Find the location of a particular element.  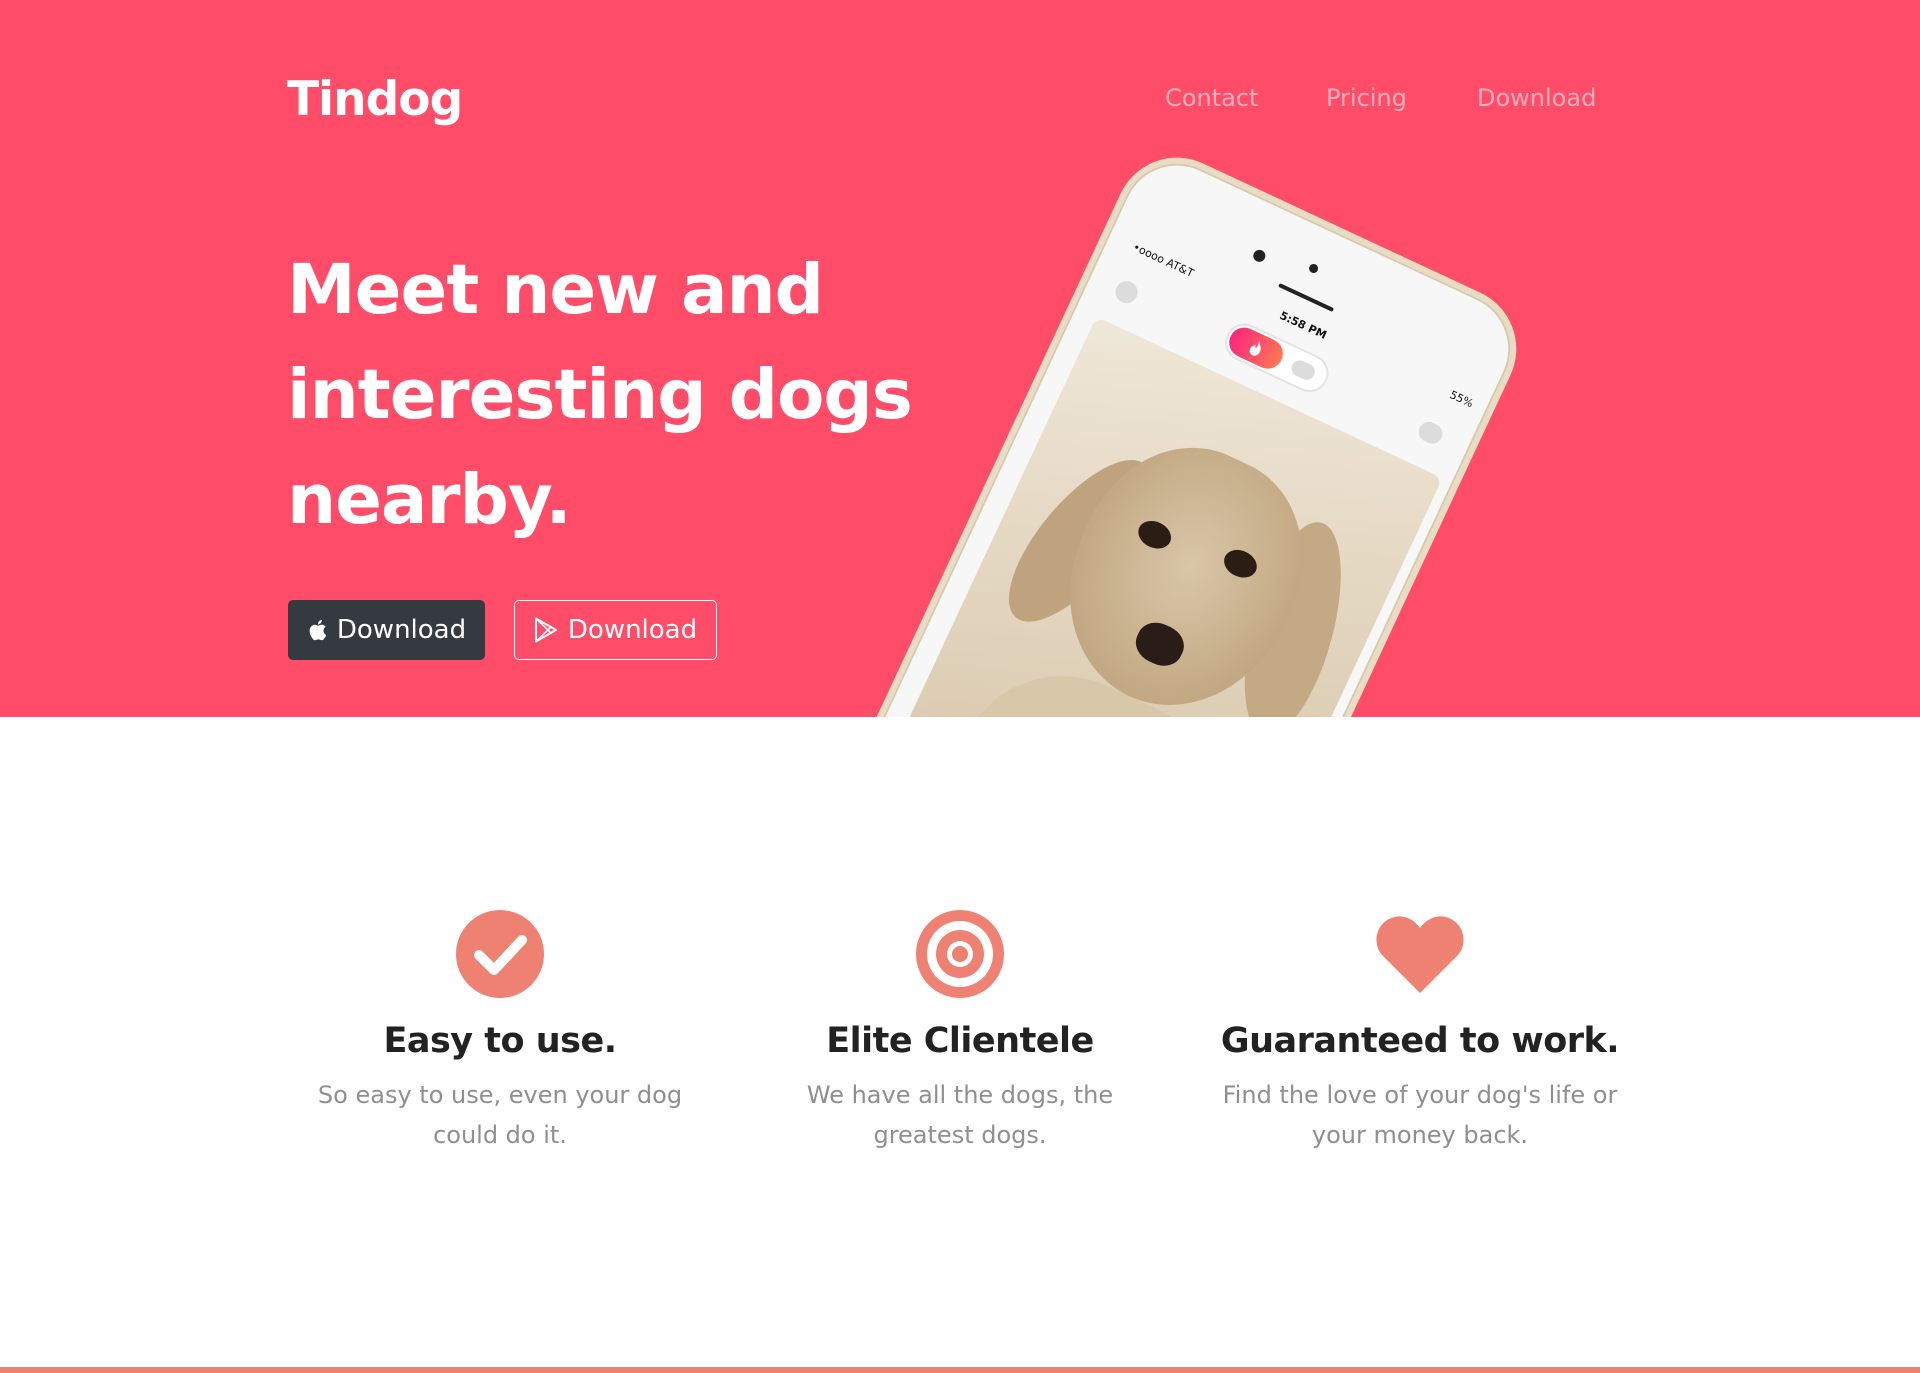

play-download-label: Download is located at coordinates (632, 630).